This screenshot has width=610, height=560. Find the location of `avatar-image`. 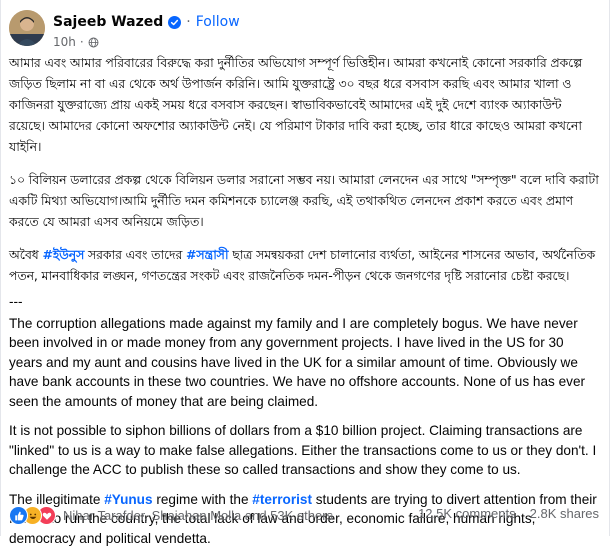

avatar-image is located at coordinates (27, 28).